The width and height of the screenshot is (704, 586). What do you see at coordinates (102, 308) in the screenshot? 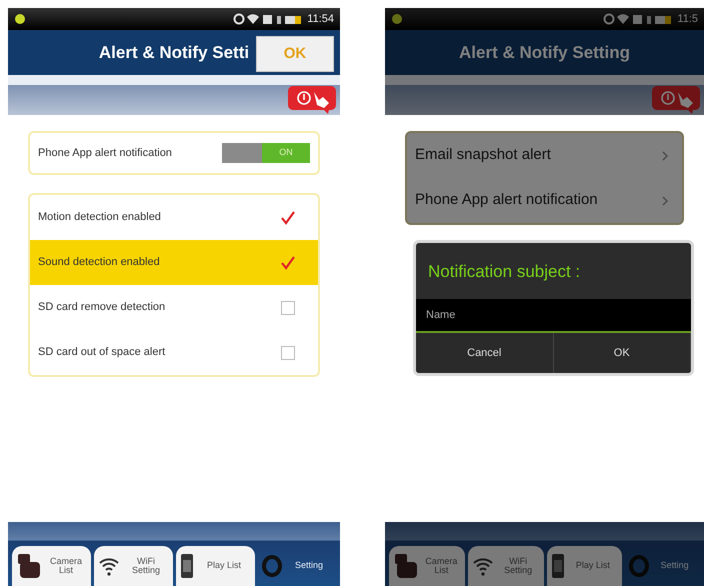
I see `option-label: SD card remove detection` at bounding box center [102, 308].